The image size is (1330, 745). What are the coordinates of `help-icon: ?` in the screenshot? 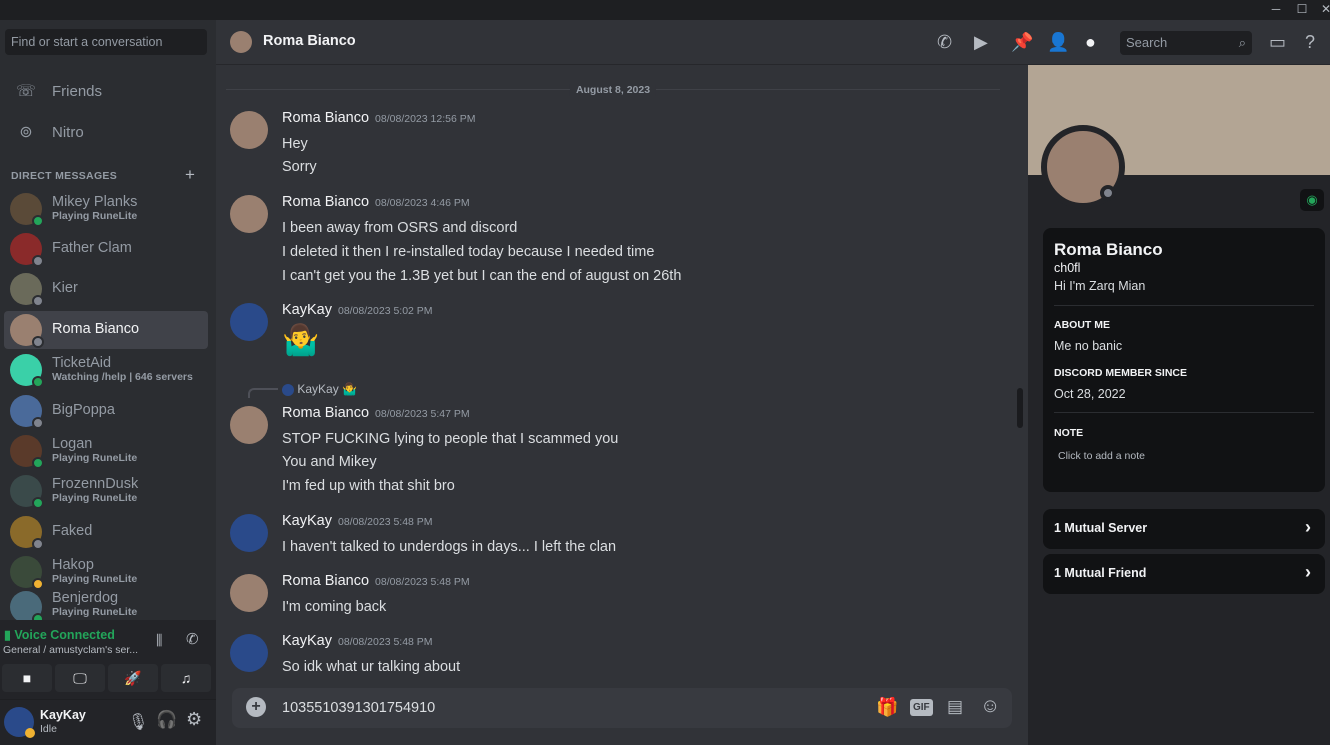 It's located at (1310, 42).